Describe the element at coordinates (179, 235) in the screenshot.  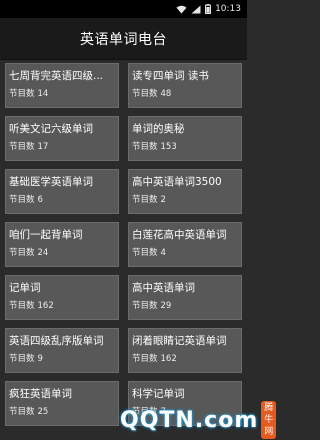
I see `channel-name: 白莲花高中英语单词` at that location.